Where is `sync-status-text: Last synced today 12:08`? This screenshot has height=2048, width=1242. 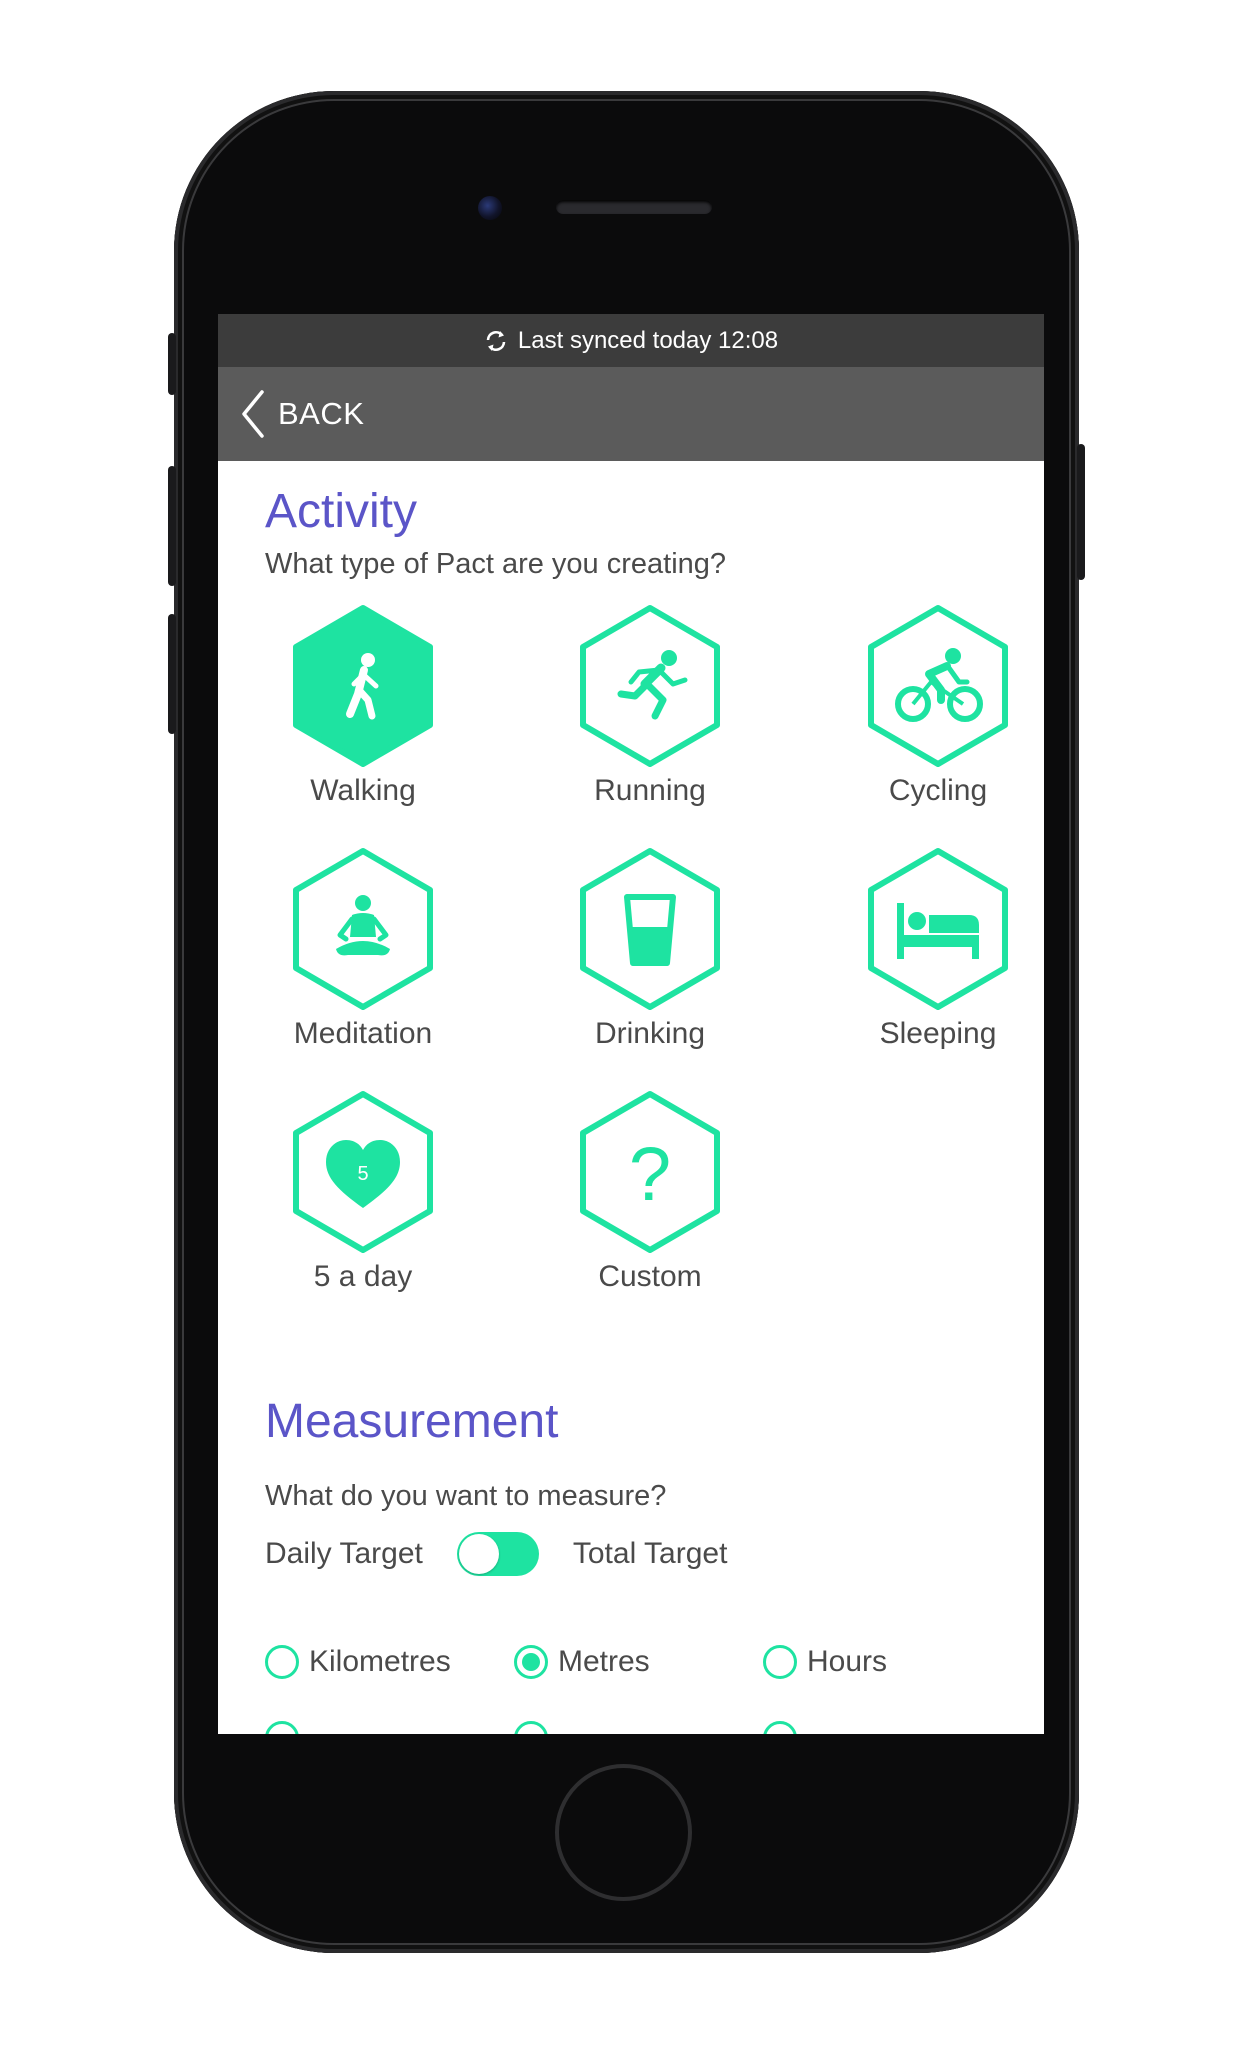 sync-status-text: Last synced today 12:08 is located at coordinates (648, 340).